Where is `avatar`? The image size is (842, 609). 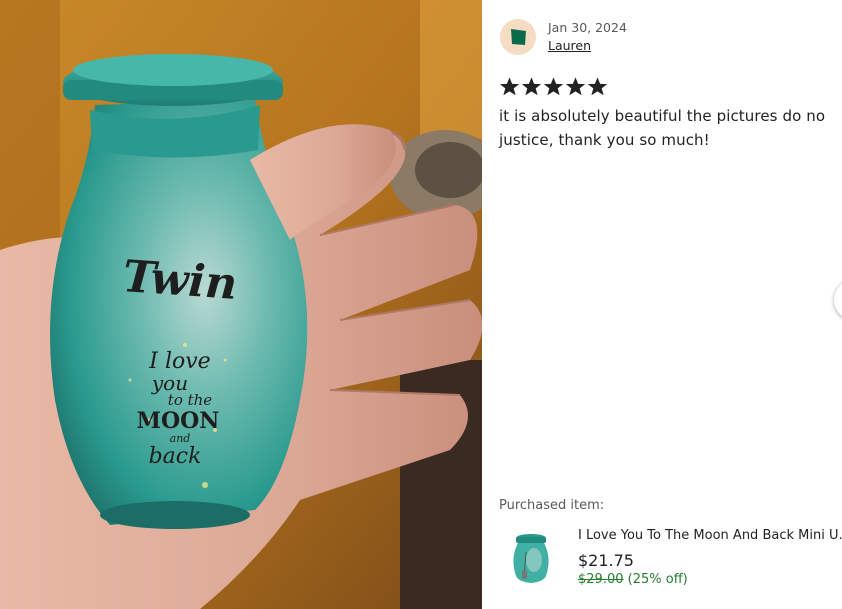
avatar is located at coordinates (518, 37).